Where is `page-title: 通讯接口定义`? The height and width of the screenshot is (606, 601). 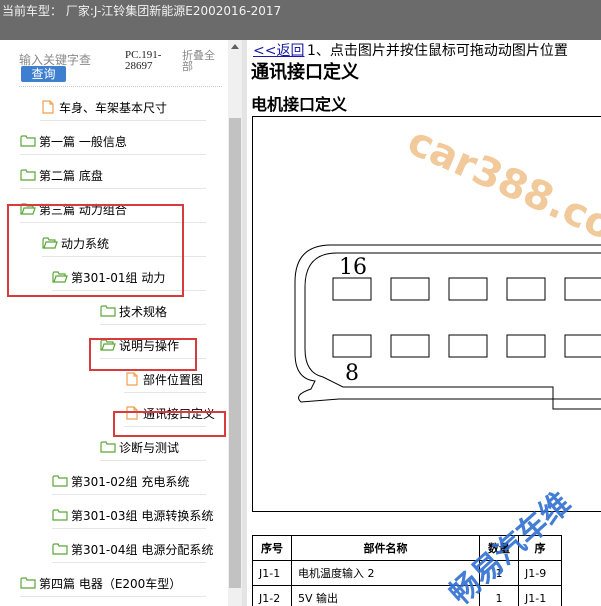 page-title: 通讯接口定义 is located at coordinates (305, 72).